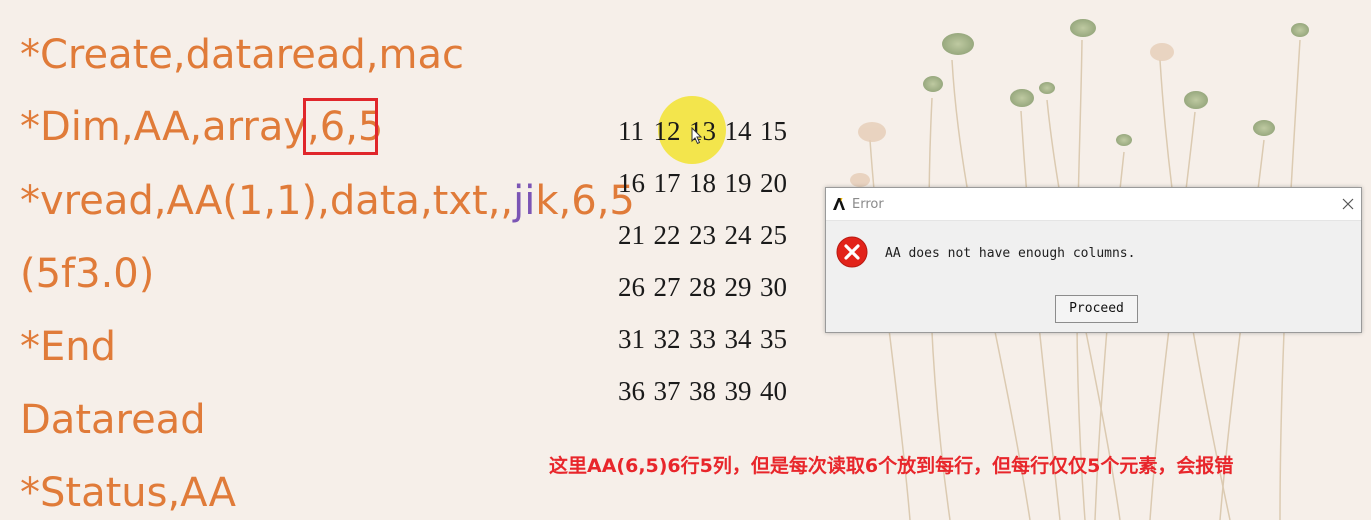  What do you see at coordinates (773, 287) in the screenshot?
I see `matrix-cell: 30` at bounding box center [773, 287].